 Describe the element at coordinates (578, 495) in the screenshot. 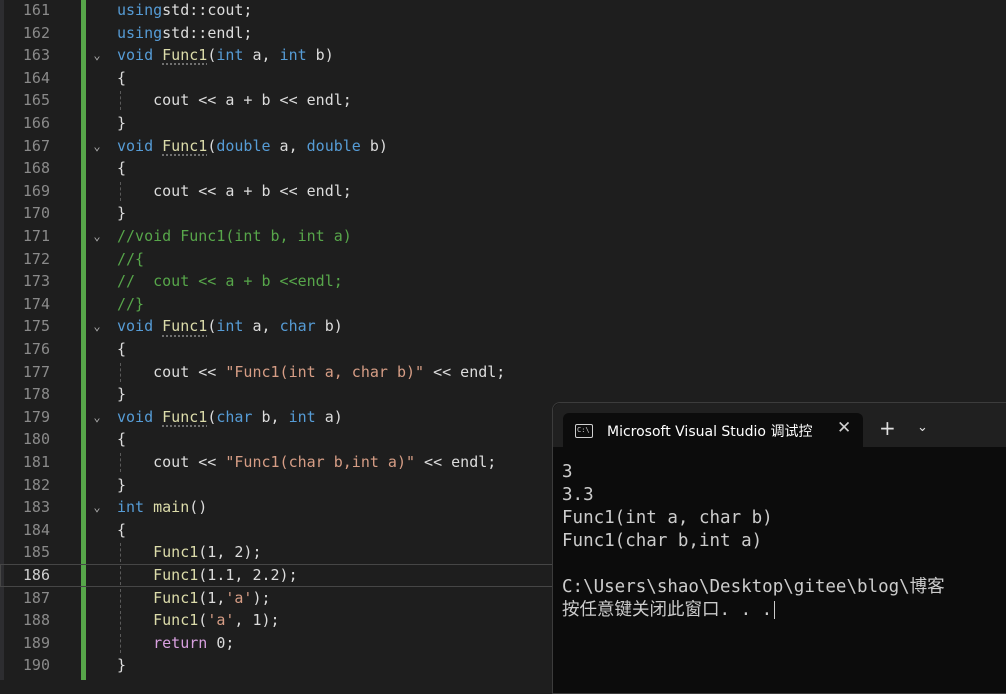

I see `console-output-line: 3.3` at that location.